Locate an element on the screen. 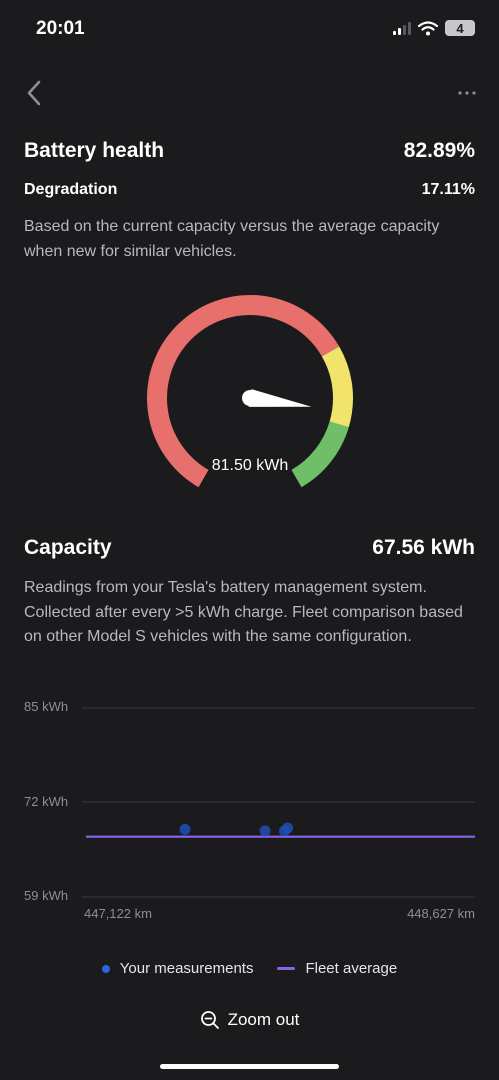  wifi-icon is located at coordinates (428, 27).